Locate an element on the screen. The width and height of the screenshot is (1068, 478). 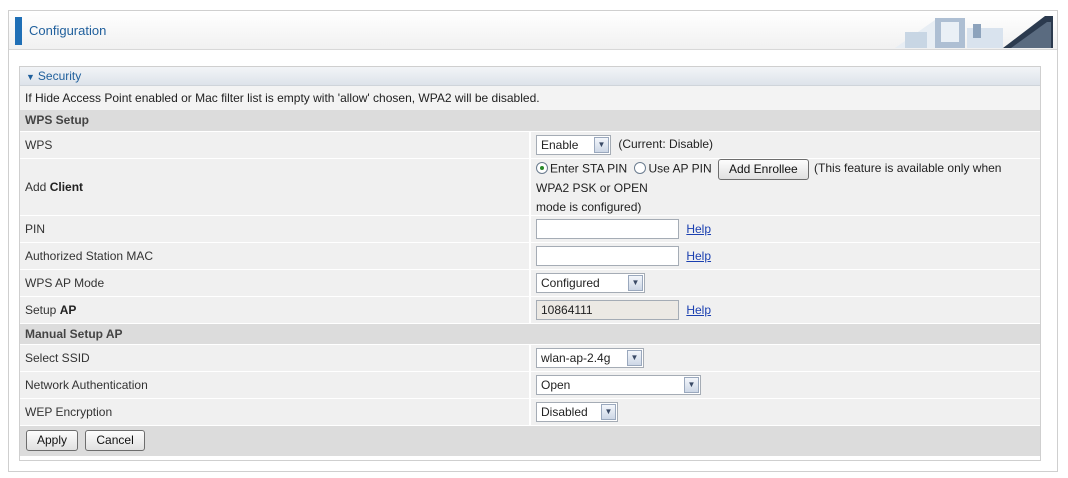
add-client-label-prefix: Add is located at coordinates (37, 186).